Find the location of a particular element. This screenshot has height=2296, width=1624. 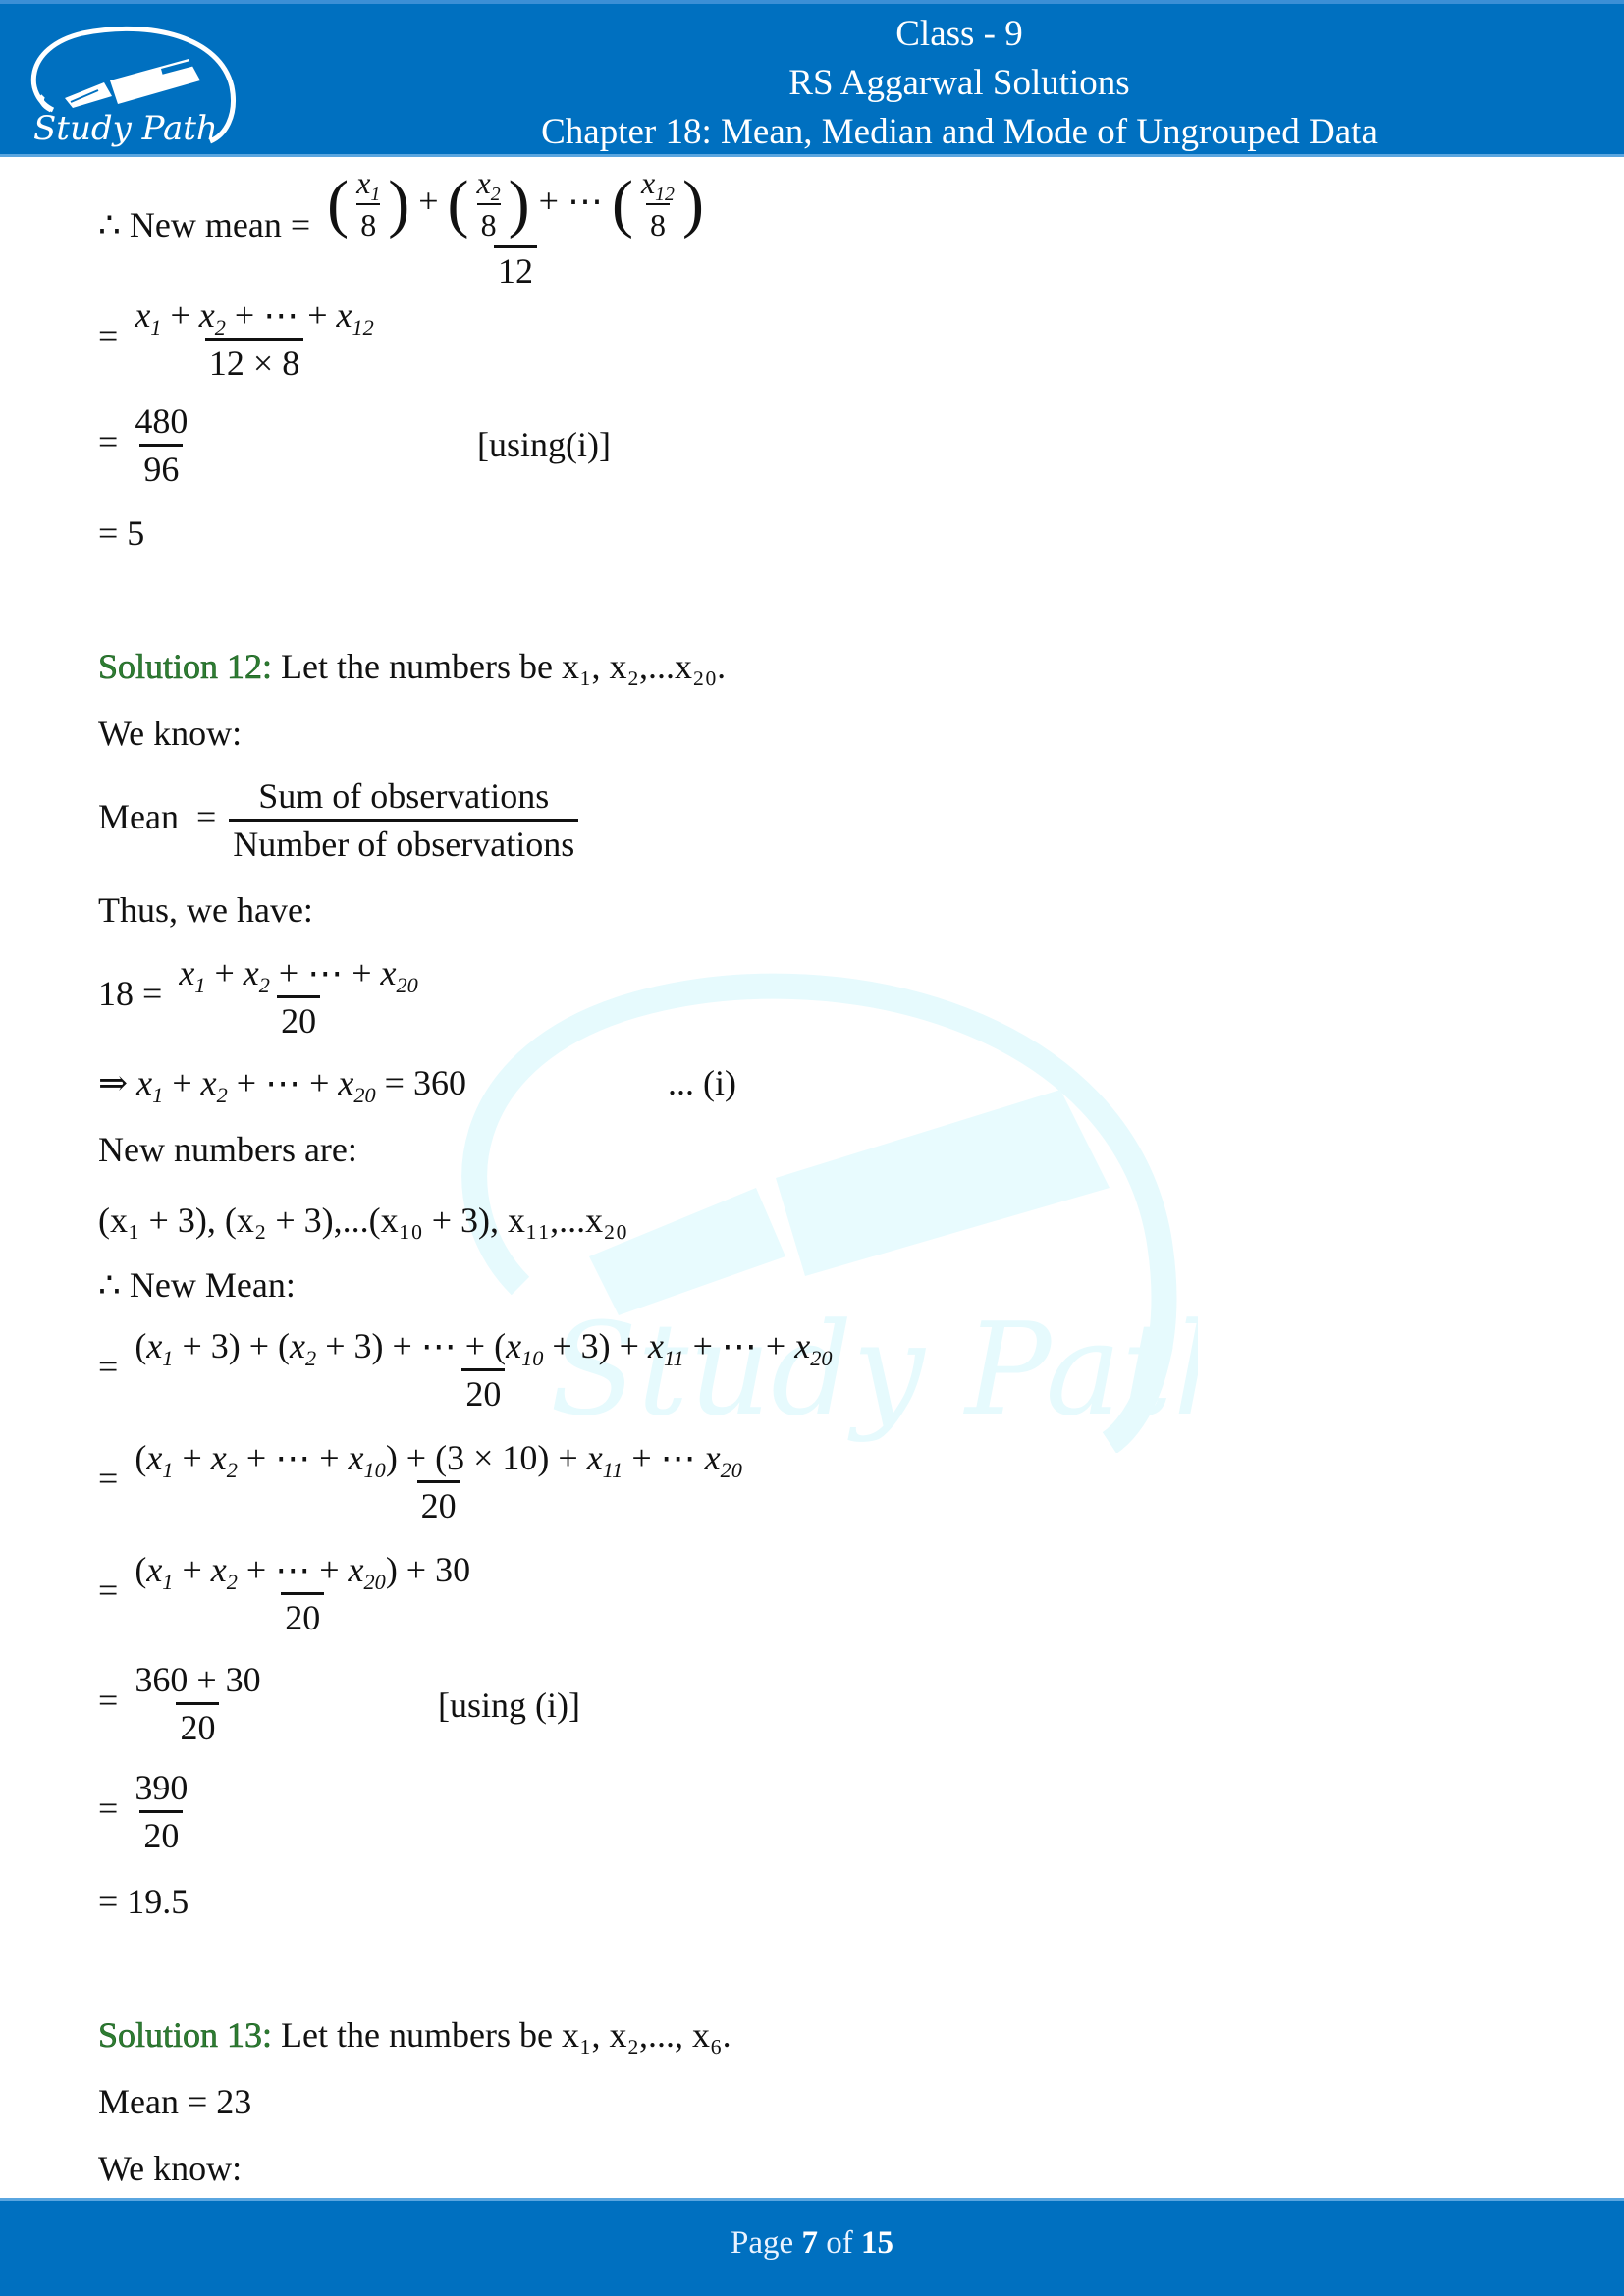

study-path-logo-icon: Study Path is located at coordinates (133, 87).